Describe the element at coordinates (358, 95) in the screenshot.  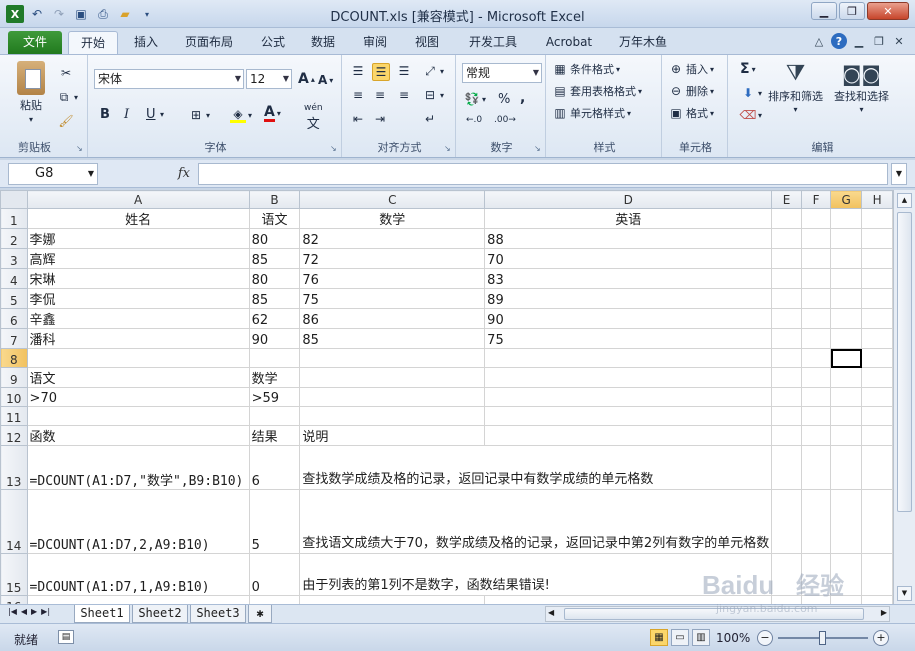
I see `align-left-icon: ≡` at that location.